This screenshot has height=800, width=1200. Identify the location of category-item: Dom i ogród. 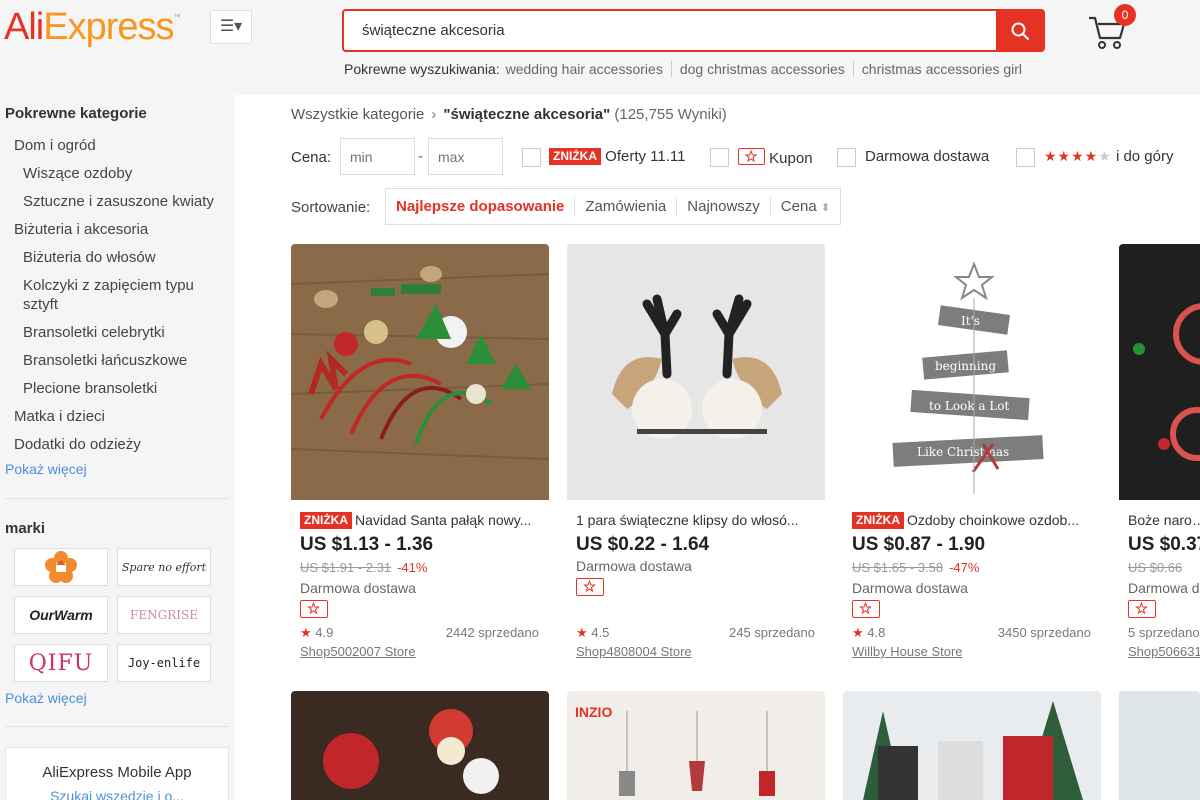
(121, 146).